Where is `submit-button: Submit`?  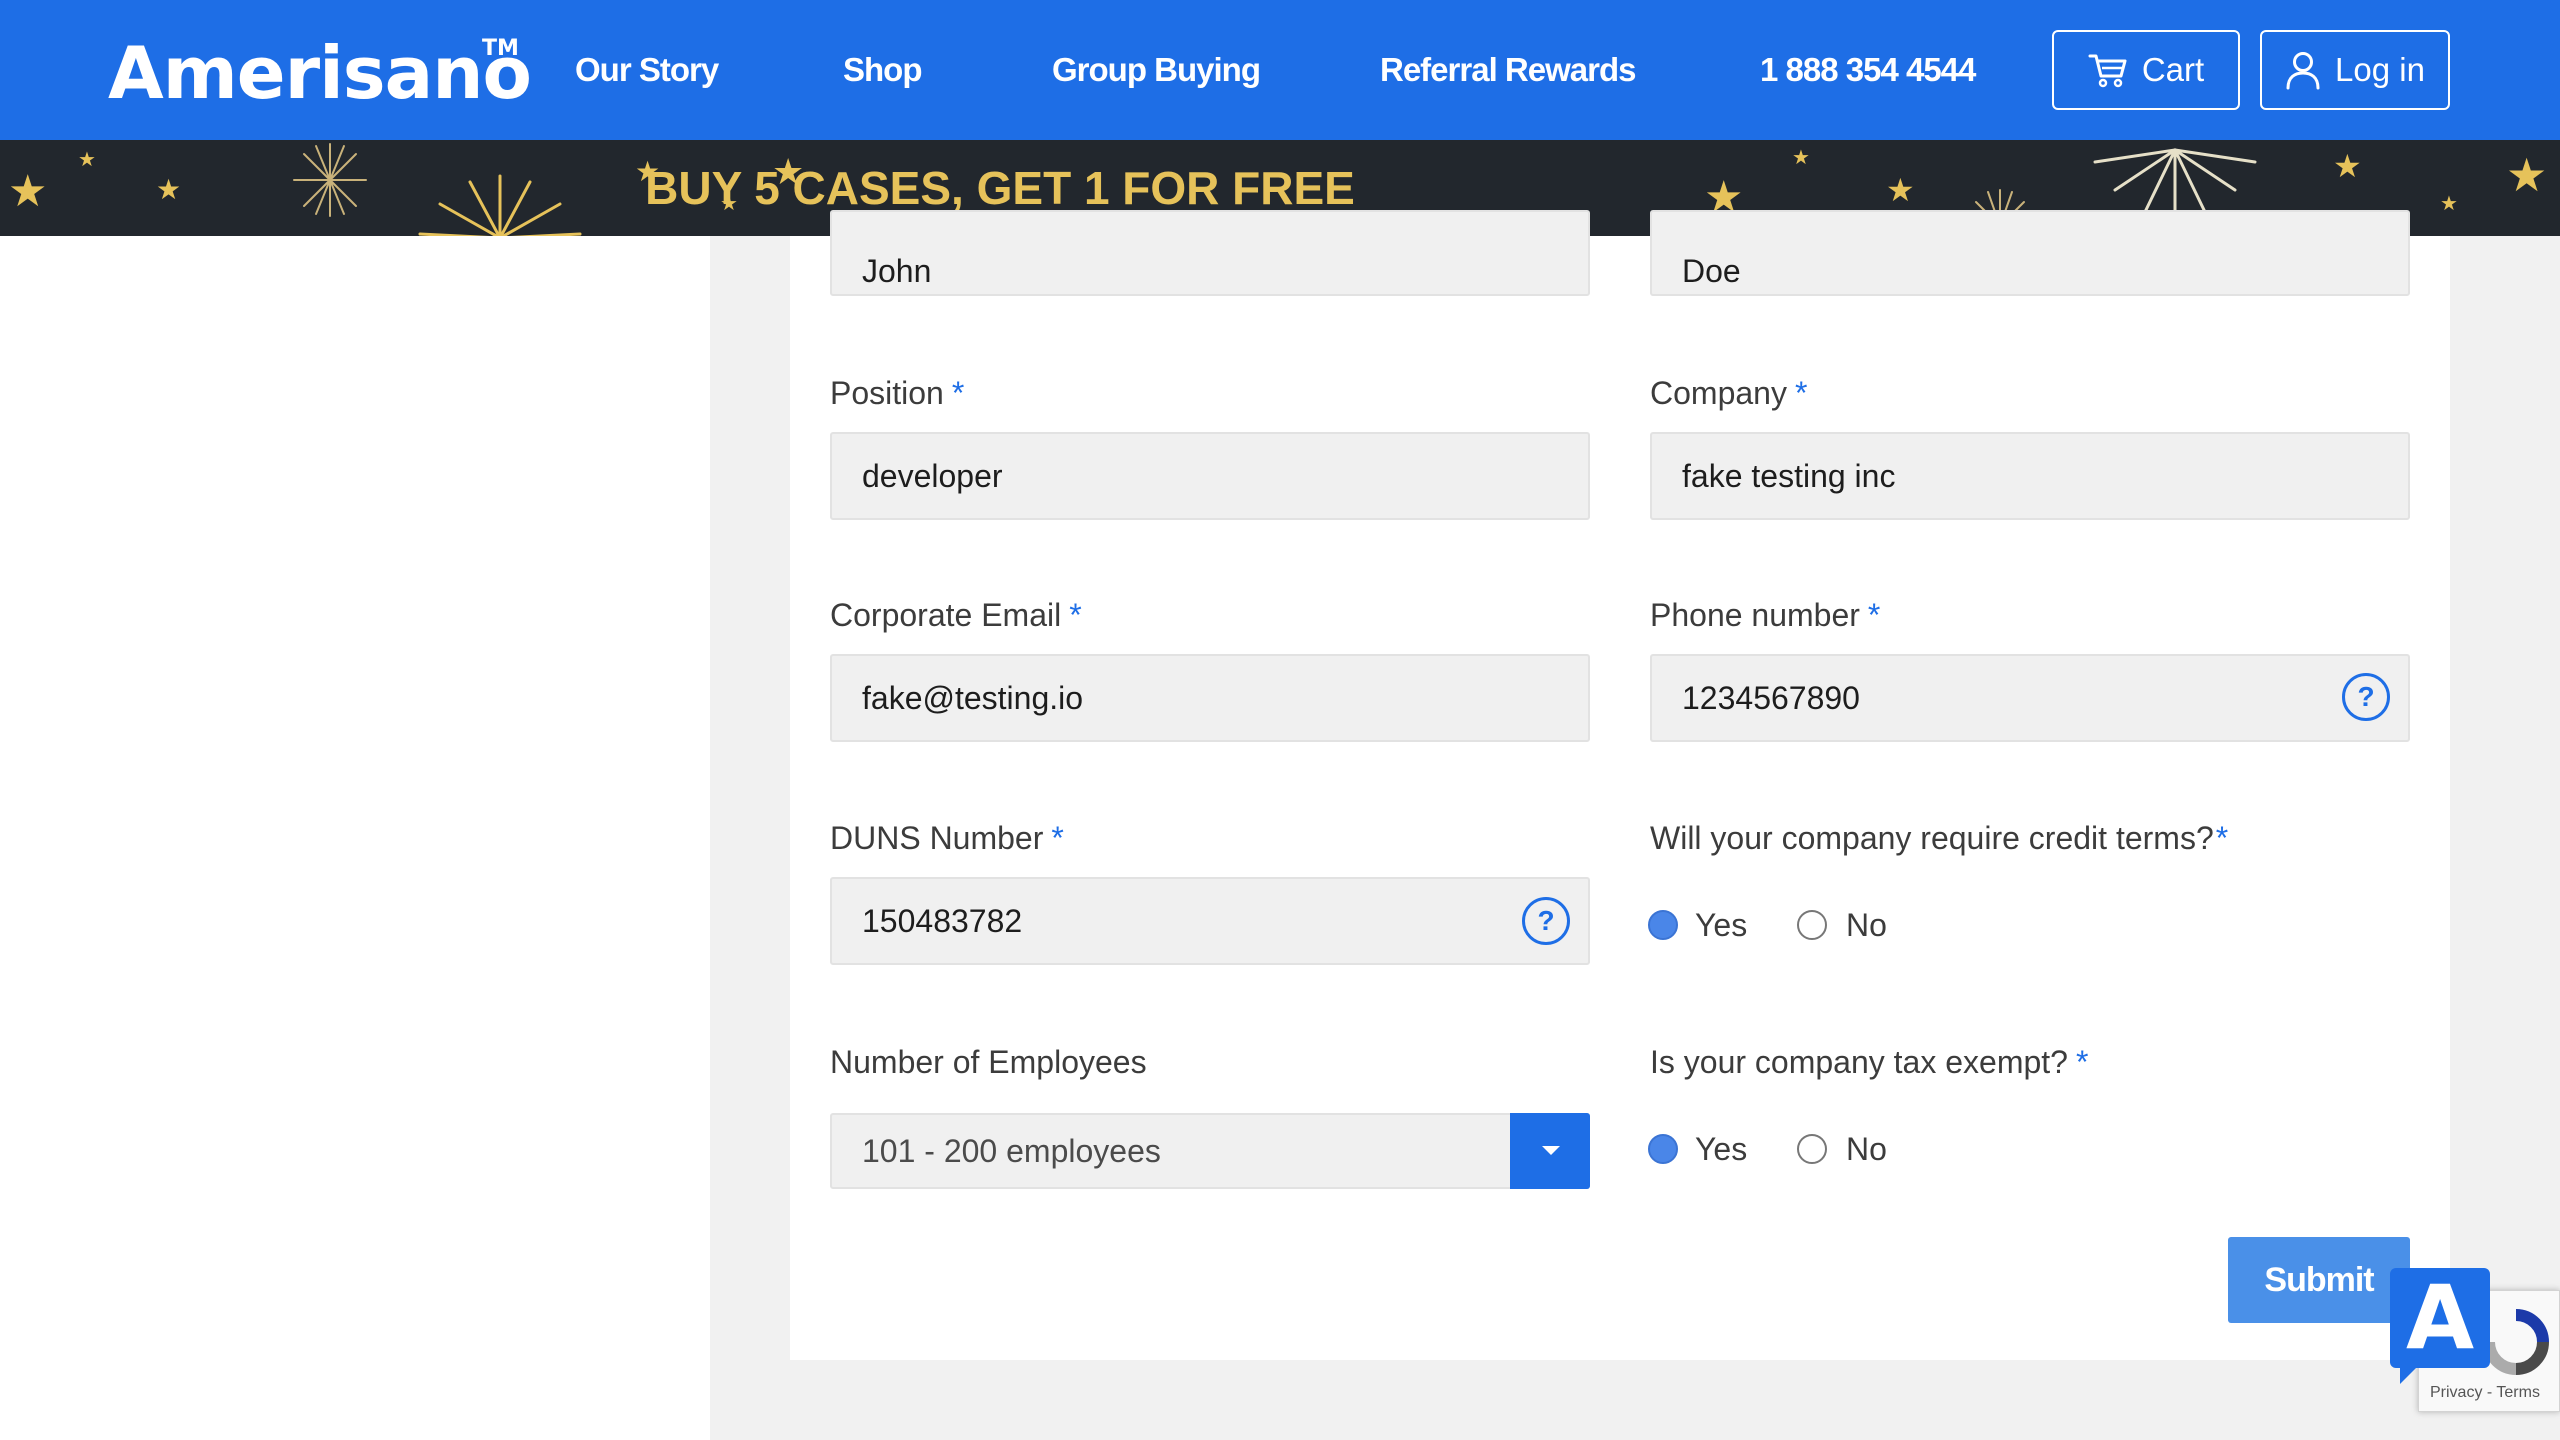
submit-button: Submit is located at coordinates (2319, 1280).